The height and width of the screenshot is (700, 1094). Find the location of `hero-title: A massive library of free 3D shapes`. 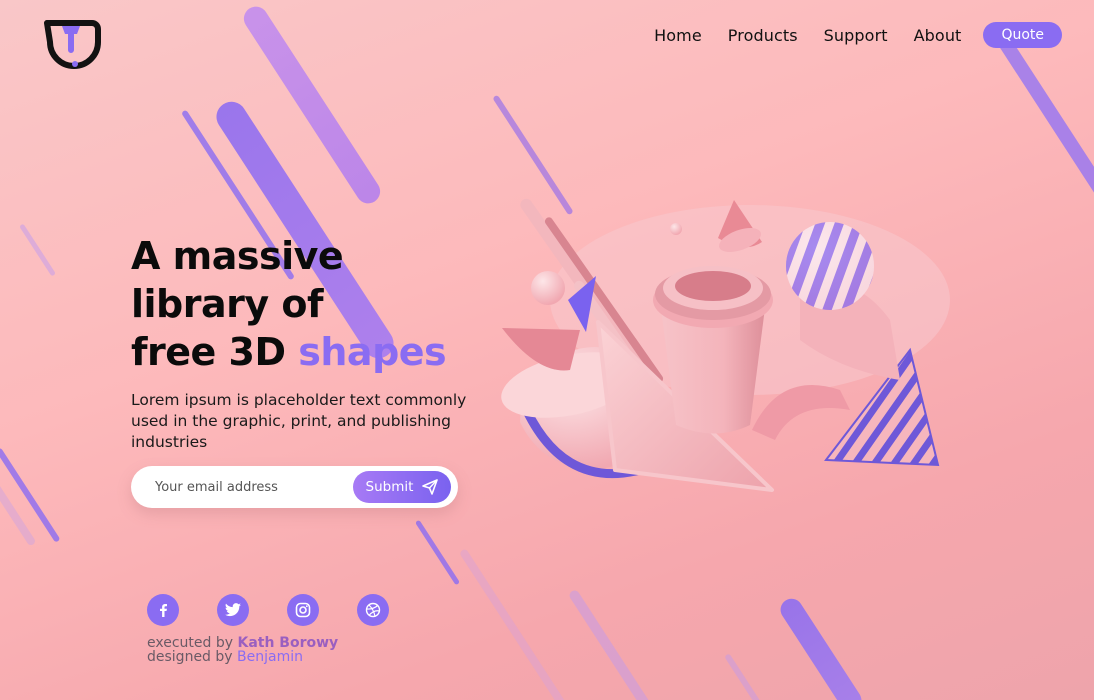

hero-title: A massive library of free 3D shapes is located at coordinates (341, 304).